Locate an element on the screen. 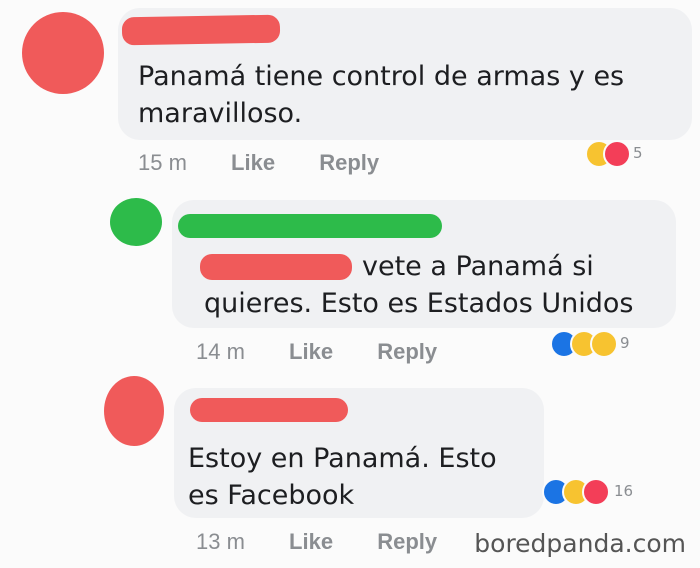 This screenshot has height=568, width=700. reaction-summary: 9 is located at coordinates (605, 344).